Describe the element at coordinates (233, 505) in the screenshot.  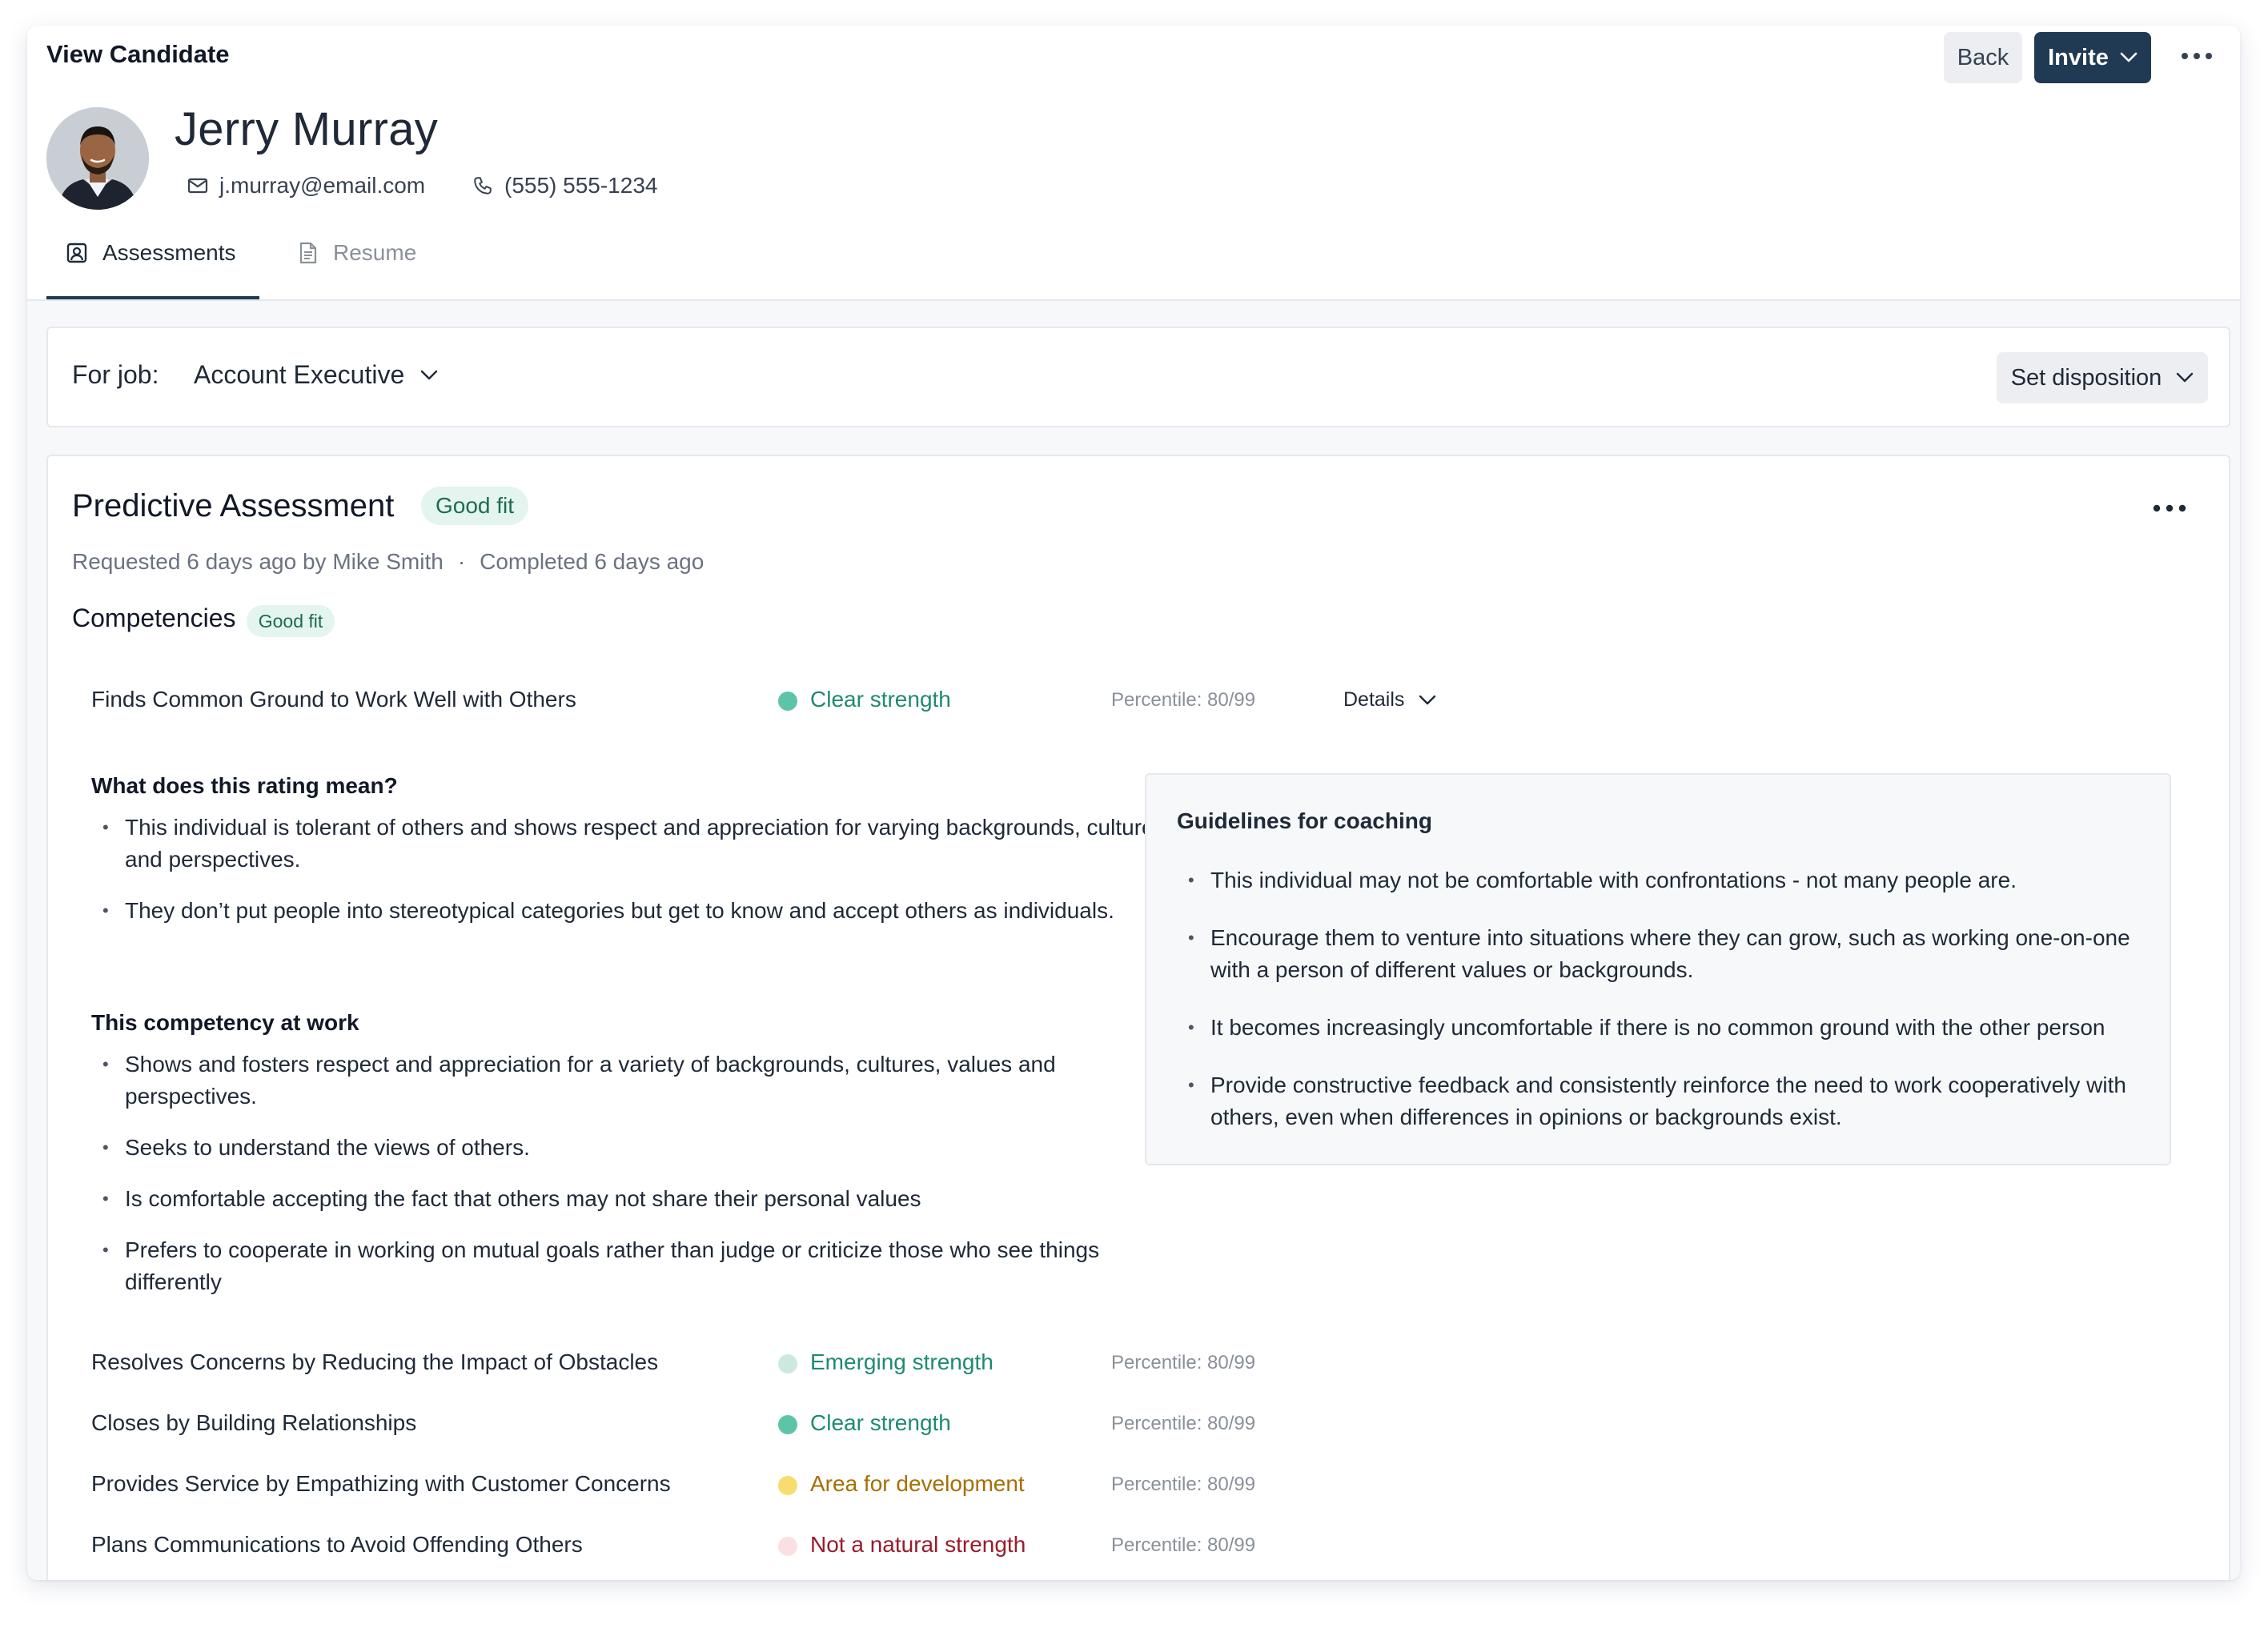
I see `assessment-title: Predictive Assessment` at that location.